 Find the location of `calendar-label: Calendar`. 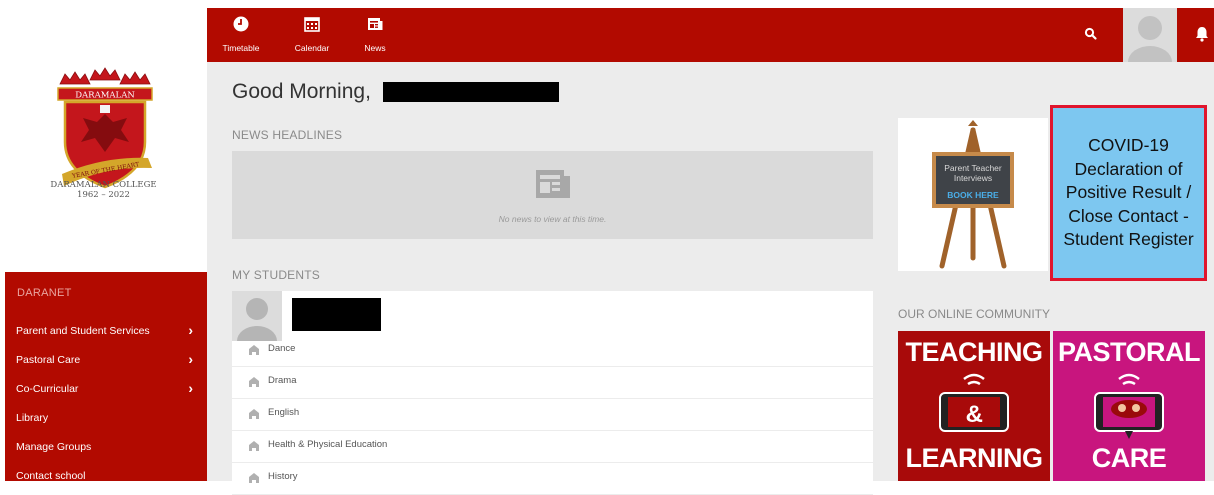

calendar-label: Calendar is located at coordinates (312, 48).